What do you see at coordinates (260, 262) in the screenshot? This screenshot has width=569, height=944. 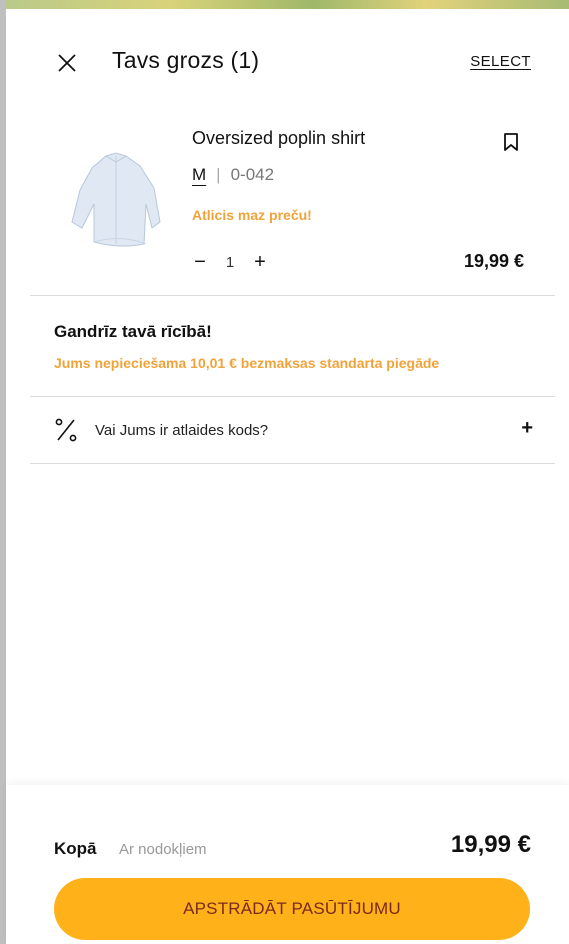 I see `increase-quantity-button: +` at bounding box center [260, 262].